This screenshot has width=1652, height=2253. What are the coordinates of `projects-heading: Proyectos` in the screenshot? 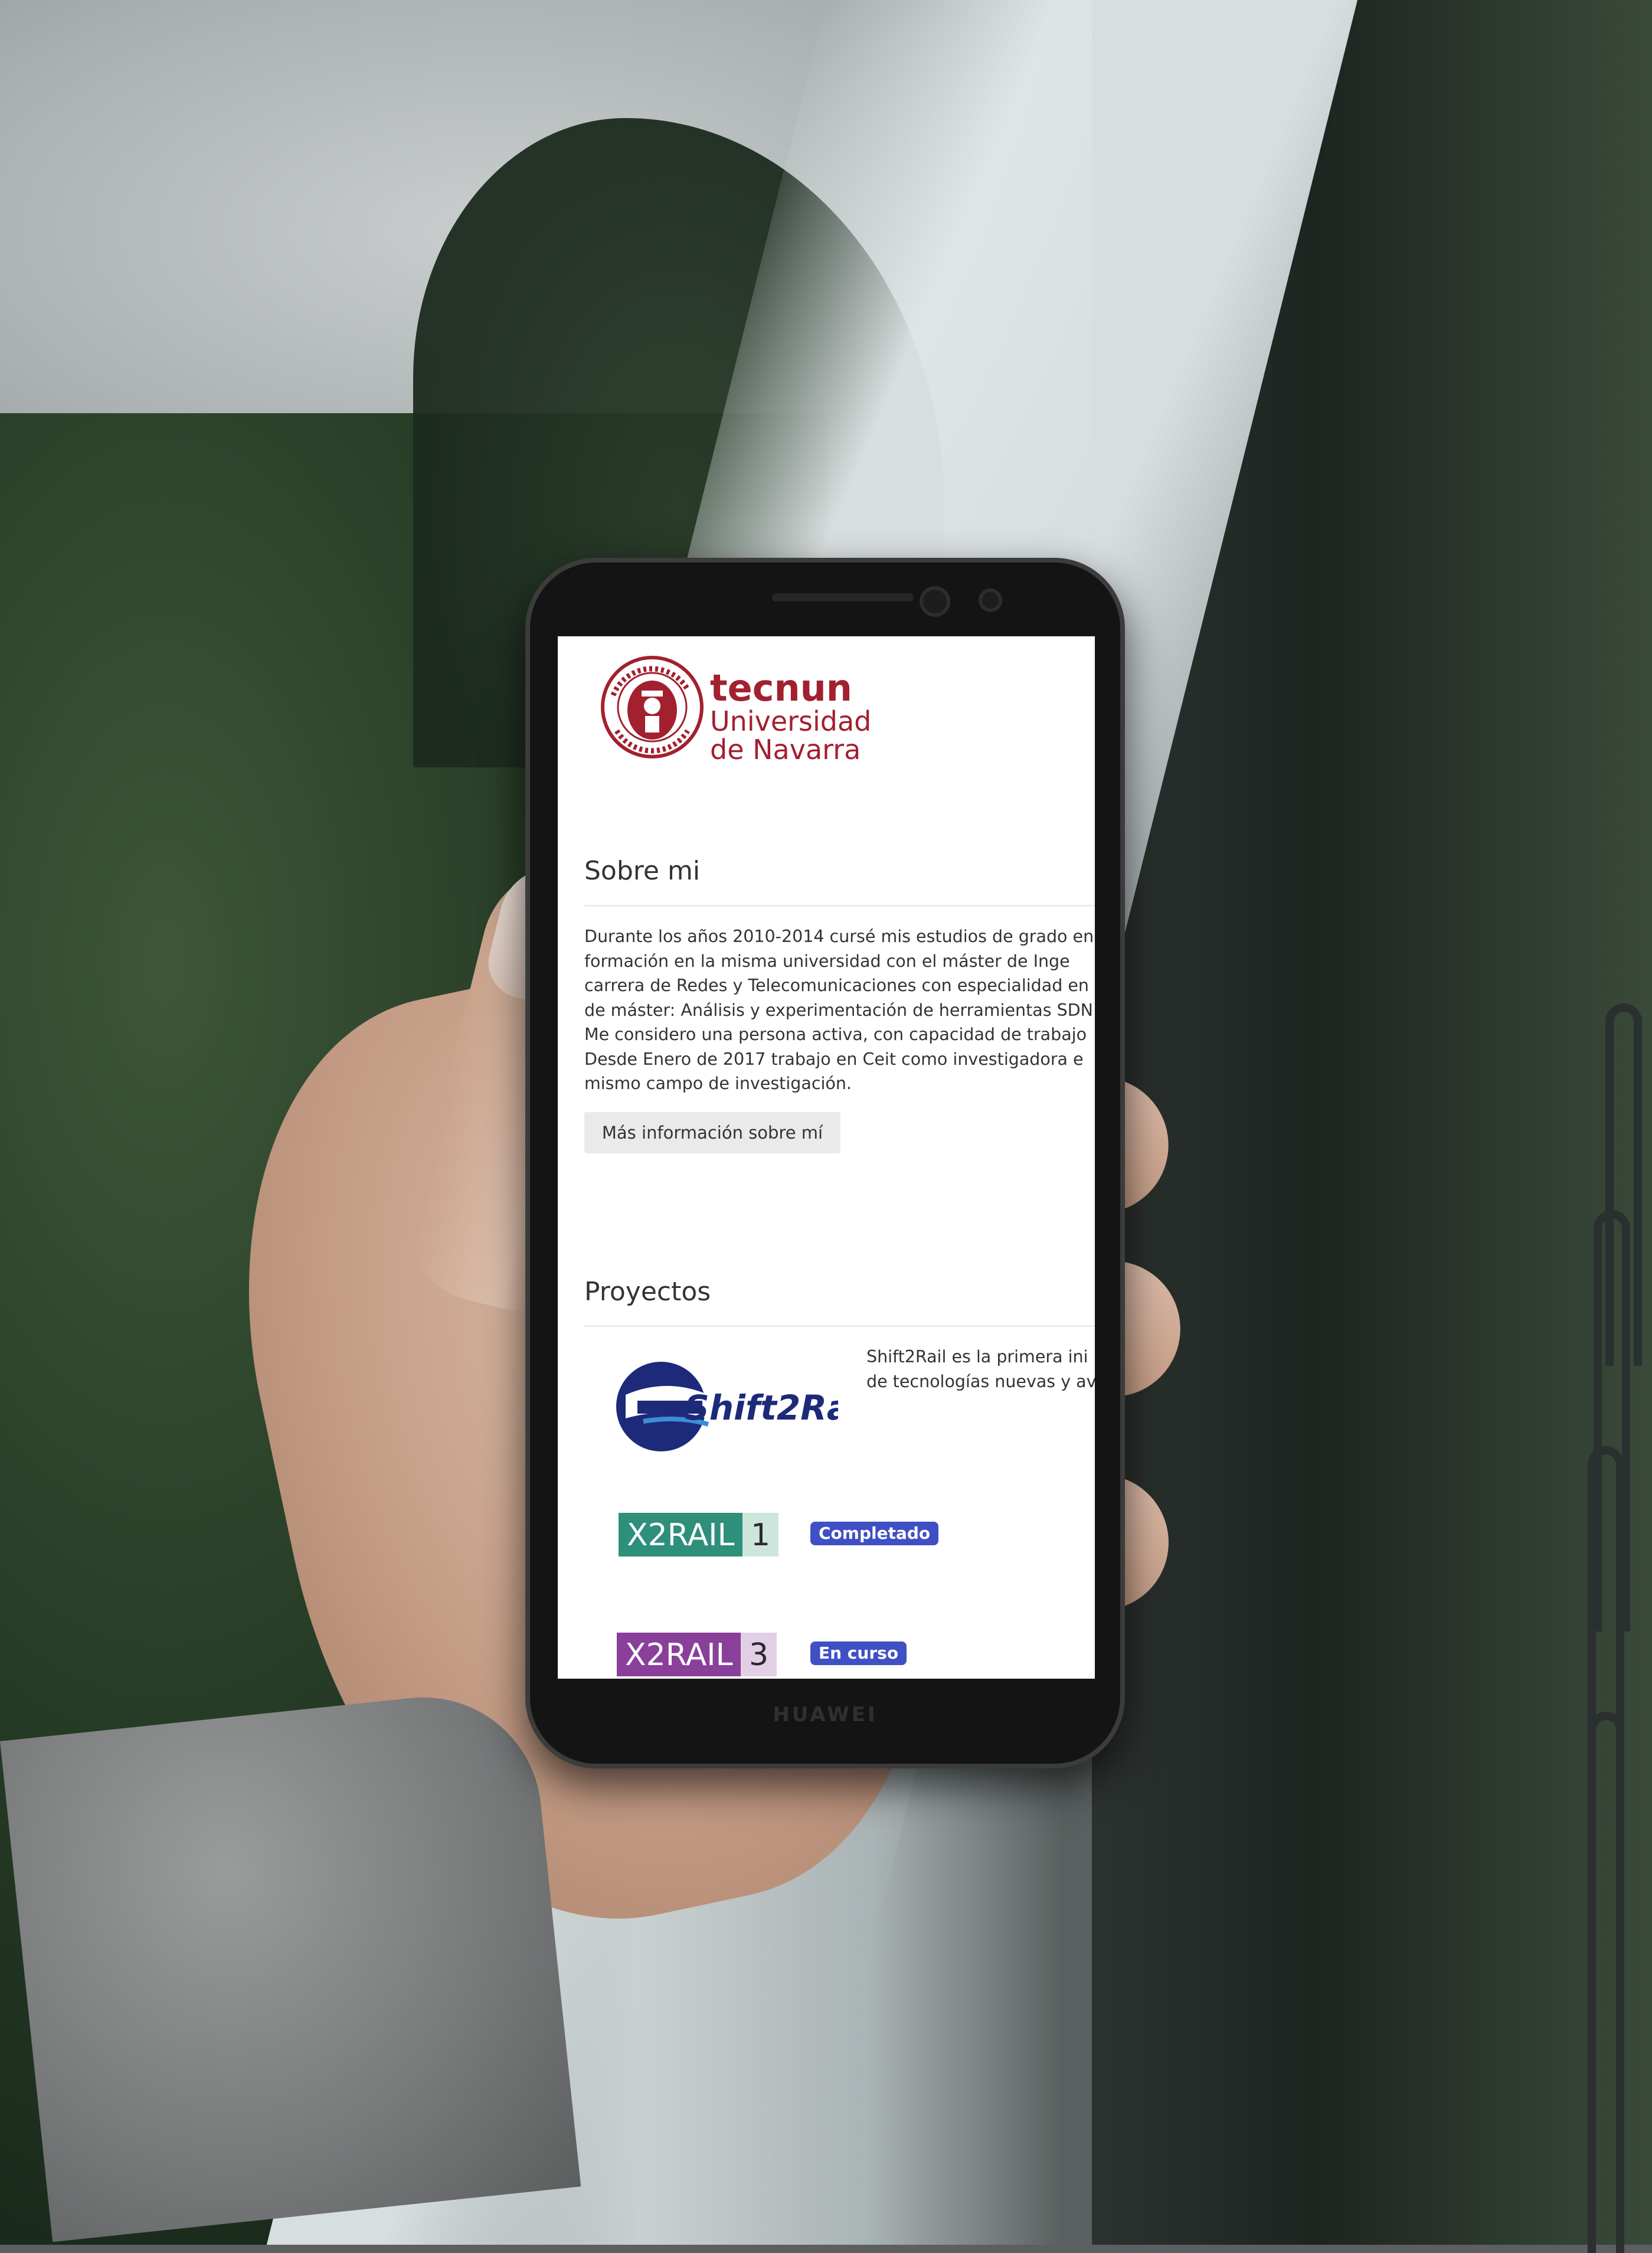 It's located at (647, 1292).